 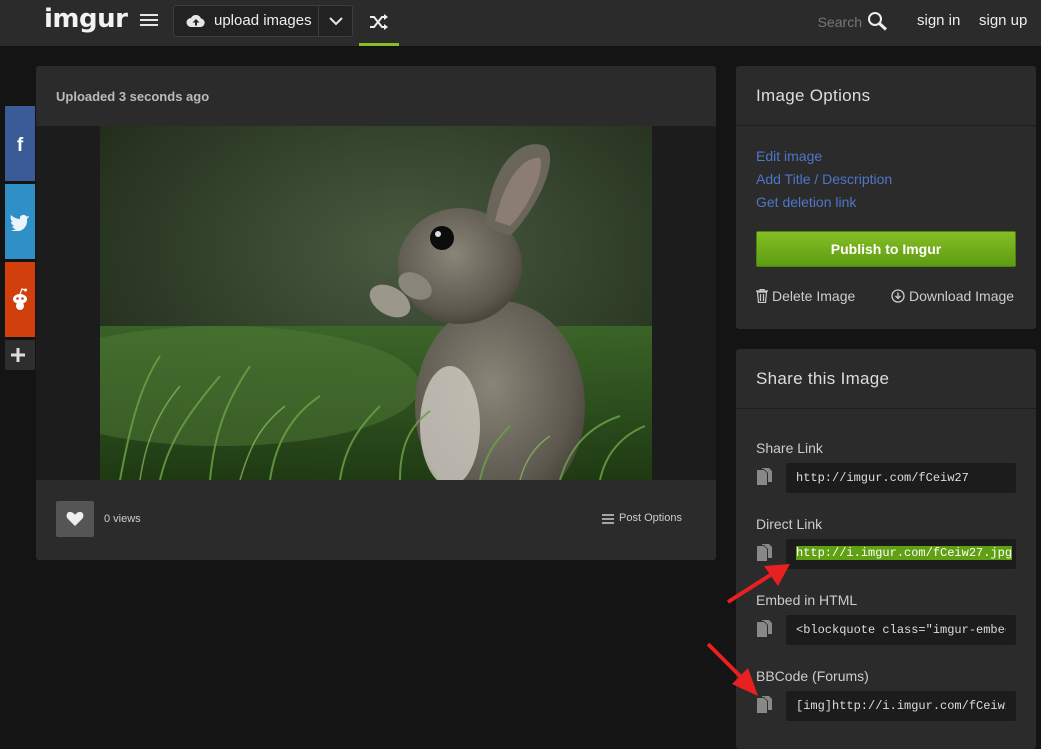 What do you see at coordinates (122, 519) in the screenshot?
I see `view-count: 0 views` at bounding box center [122, 519].